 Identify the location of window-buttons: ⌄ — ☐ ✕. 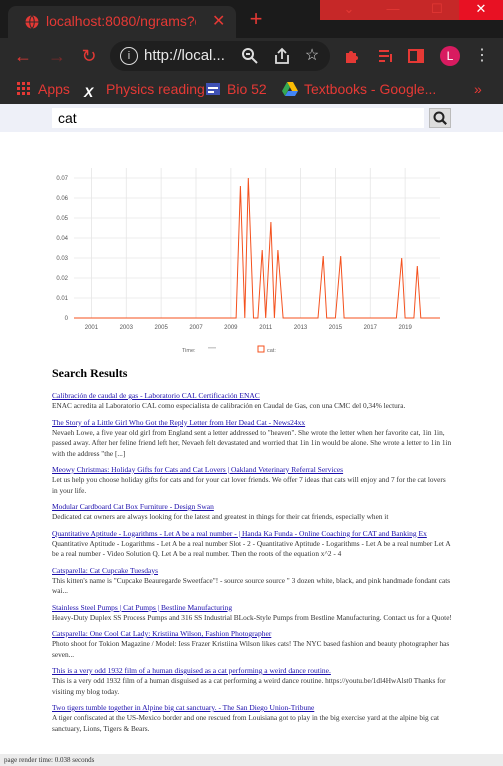
(415, 10).